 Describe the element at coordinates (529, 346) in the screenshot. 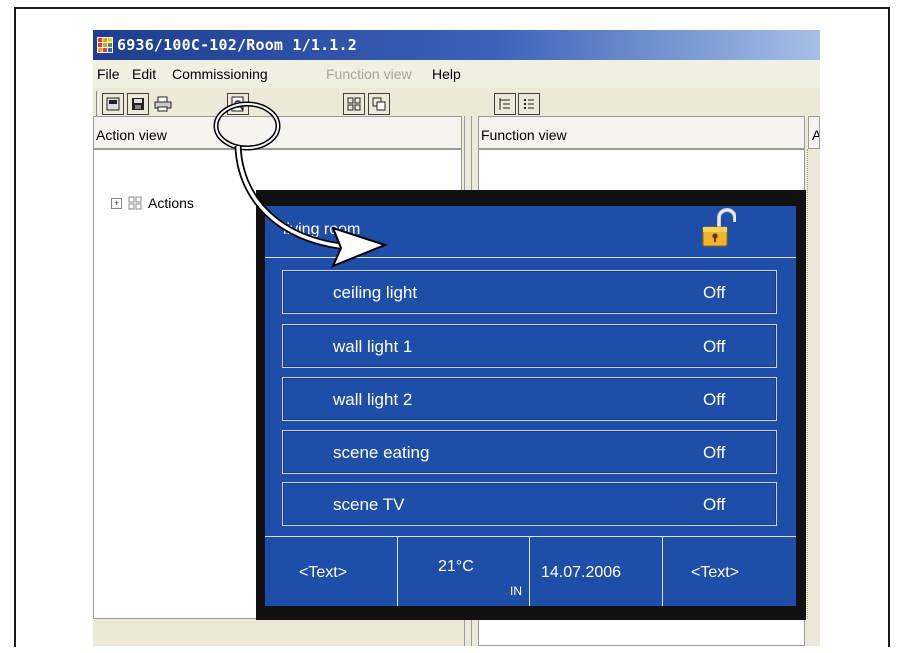

I see `row-wall-light-1: wall light 1 Off` at that location.